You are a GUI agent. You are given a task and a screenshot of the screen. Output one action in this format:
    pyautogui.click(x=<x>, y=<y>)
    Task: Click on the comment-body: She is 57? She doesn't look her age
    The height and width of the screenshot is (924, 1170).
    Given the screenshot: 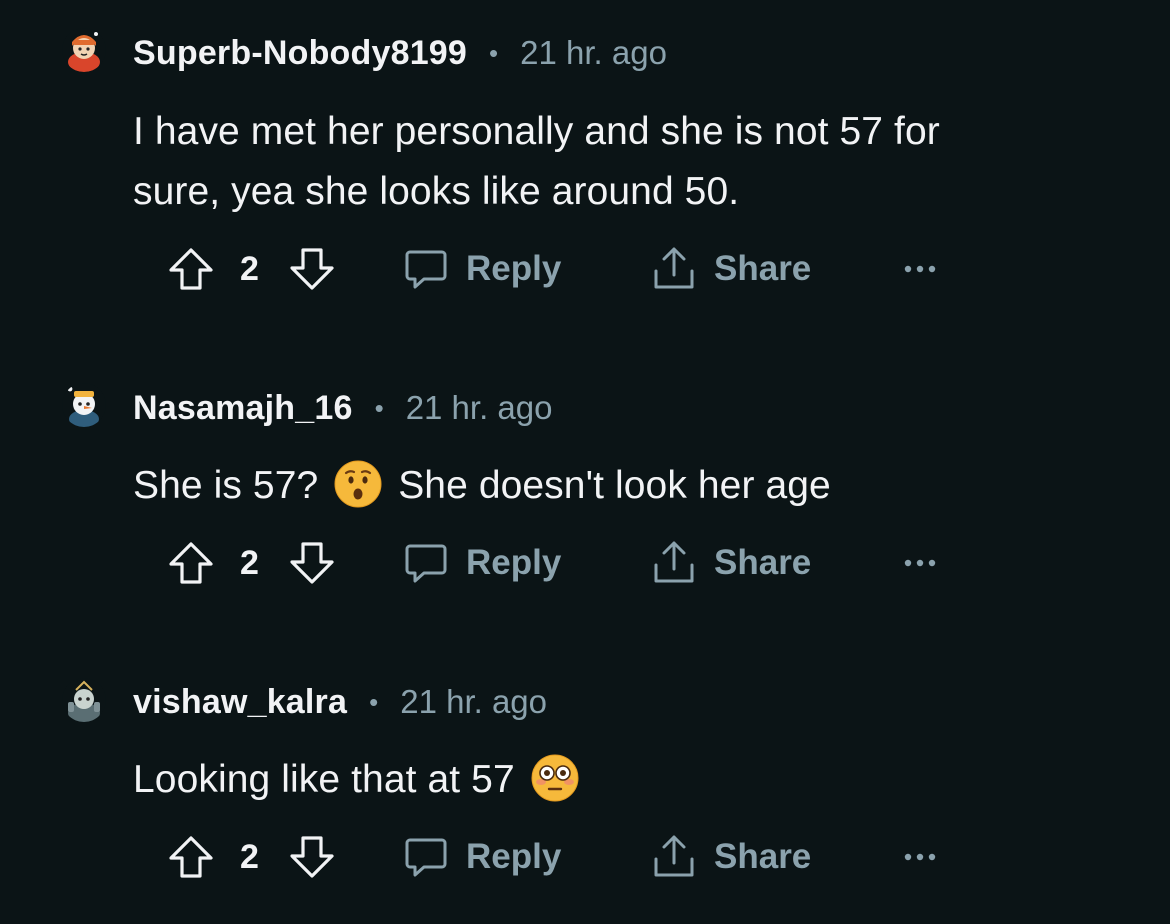 What is the action you would take?
    pyautogui.click(x=613, y=486)
    